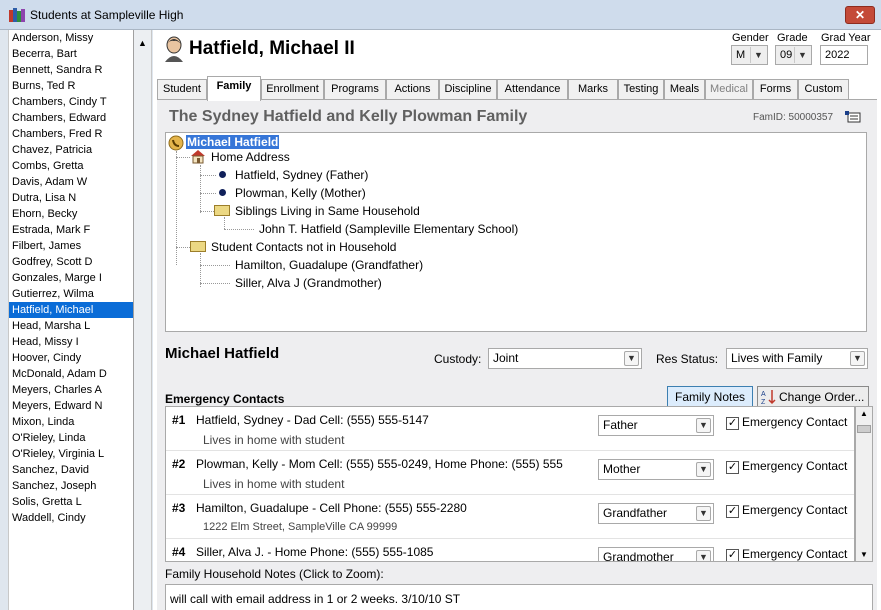 The image size is (881, 610). I want to click on student-list-item: Chambers, Edward, so click(71, 118).